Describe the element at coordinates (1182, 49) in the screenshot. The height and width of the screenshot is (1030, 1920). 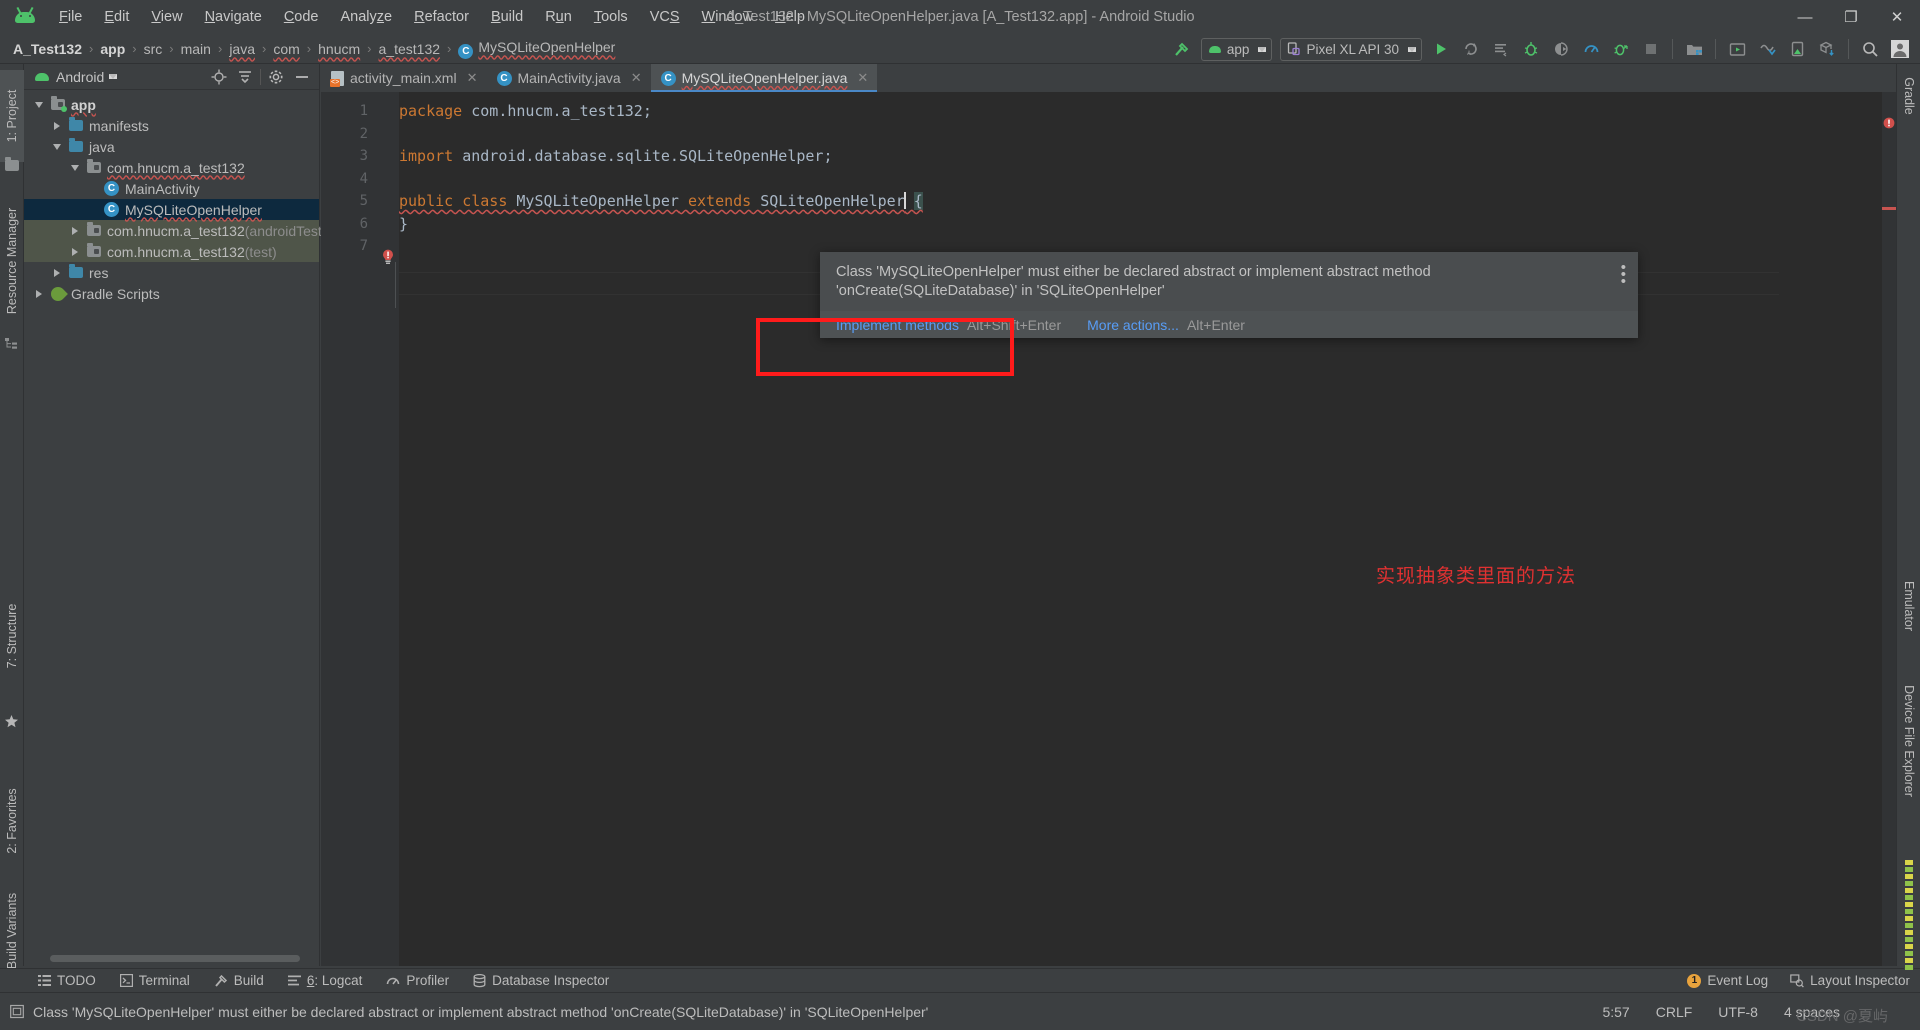
I see `build-hammer-icon` at that location.